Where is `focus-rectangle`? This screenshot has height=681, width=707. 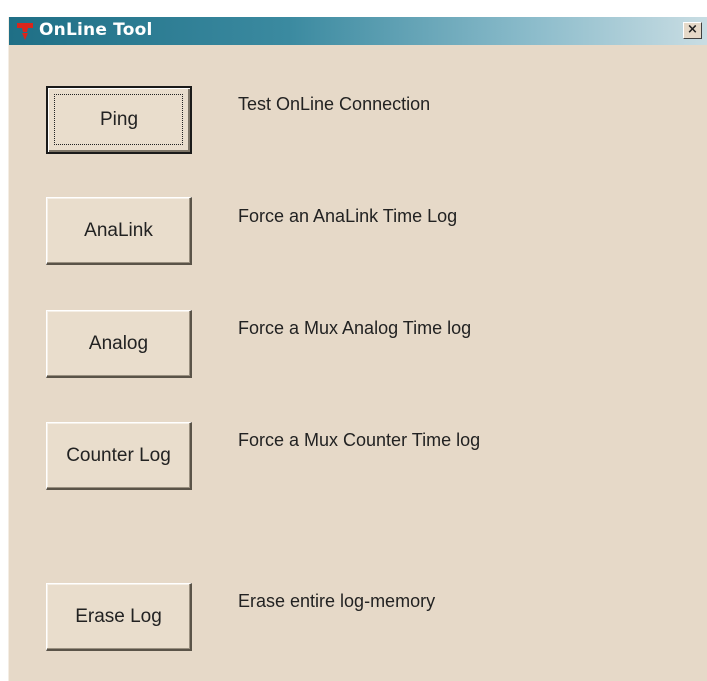 focus-rectangle is located at coordinates (118, 119).